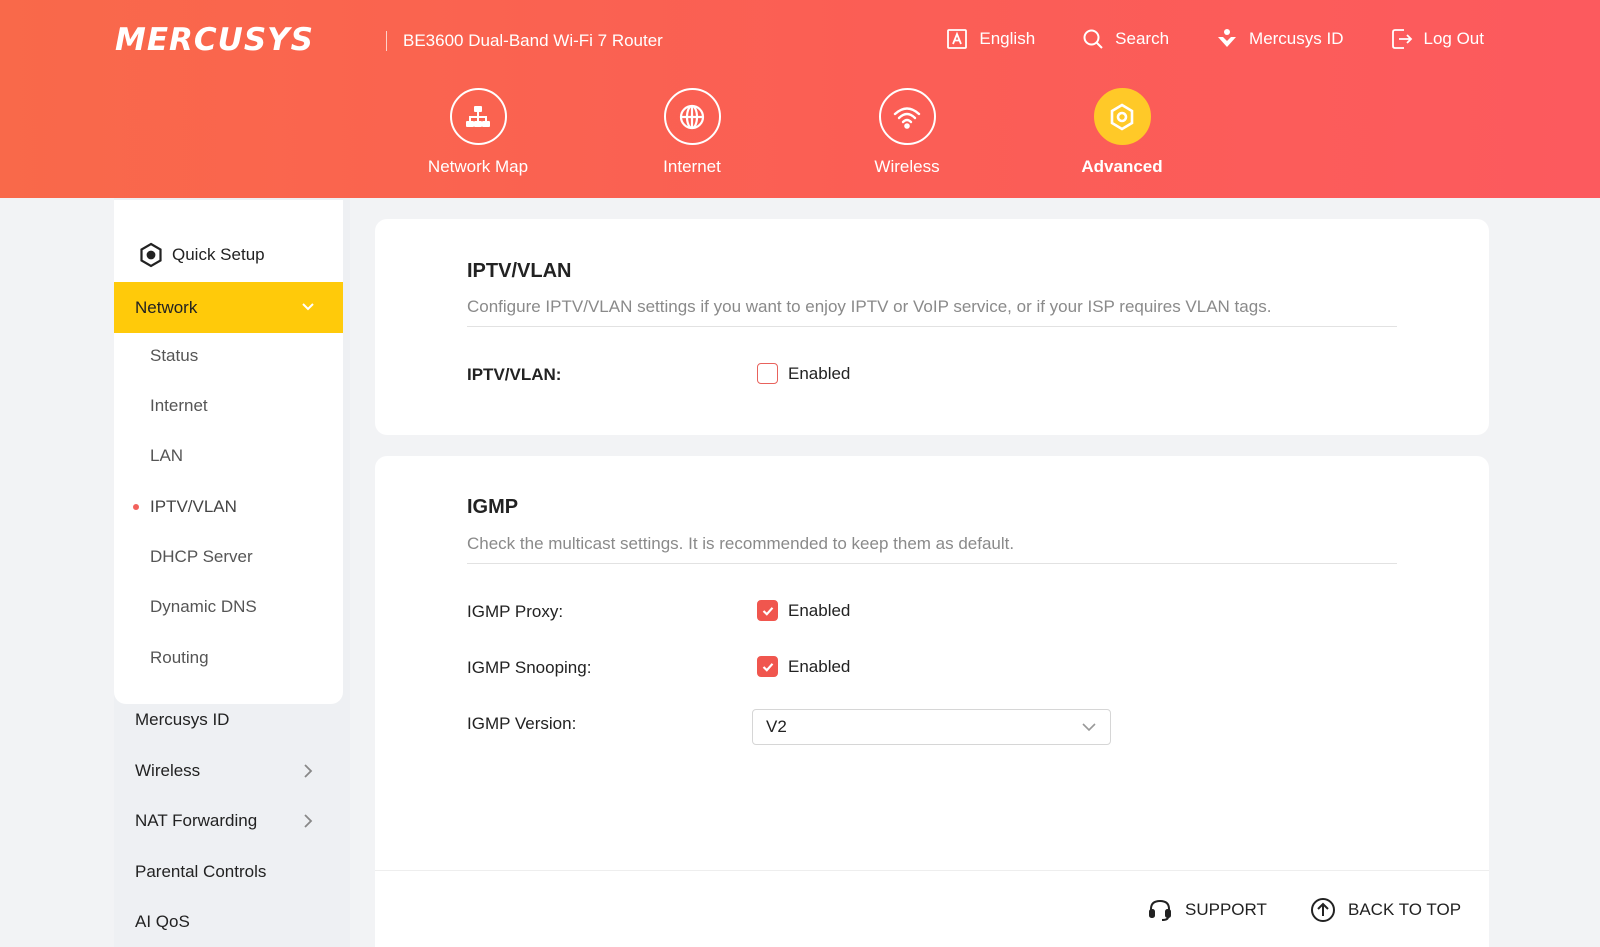  I want to click on logout-label: Log Out, so click(1454, 38).